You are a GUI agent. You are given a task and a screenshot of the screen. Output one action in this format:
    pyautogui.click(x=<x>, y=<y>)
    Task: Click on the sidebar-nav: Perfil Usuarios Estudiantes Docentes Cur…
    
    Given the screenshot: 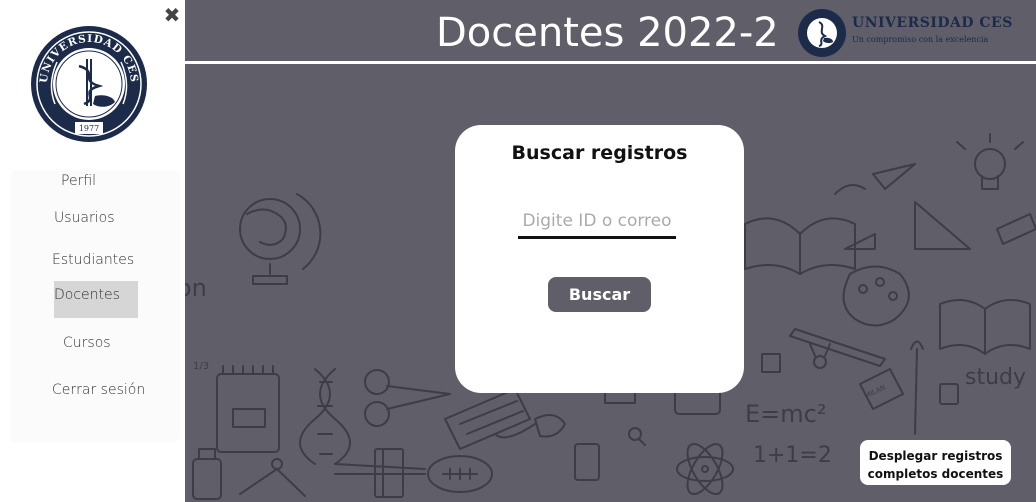 What is the action you would take?
    pyautogui.click(x=95, y=306)
    